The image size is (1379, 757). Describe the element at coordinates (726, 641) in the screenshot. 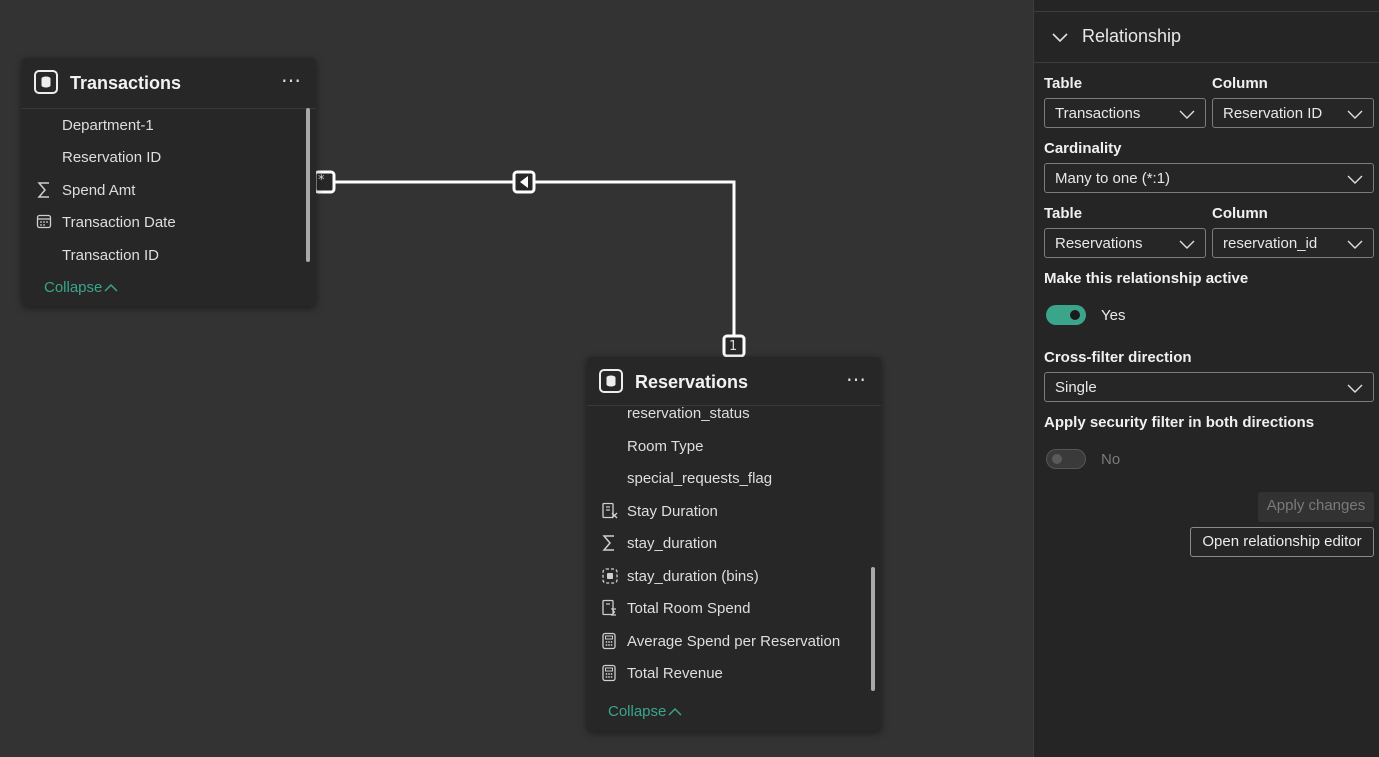

I see `field-average-spend-per-reservation: Average Spend per Reservation` at that location.